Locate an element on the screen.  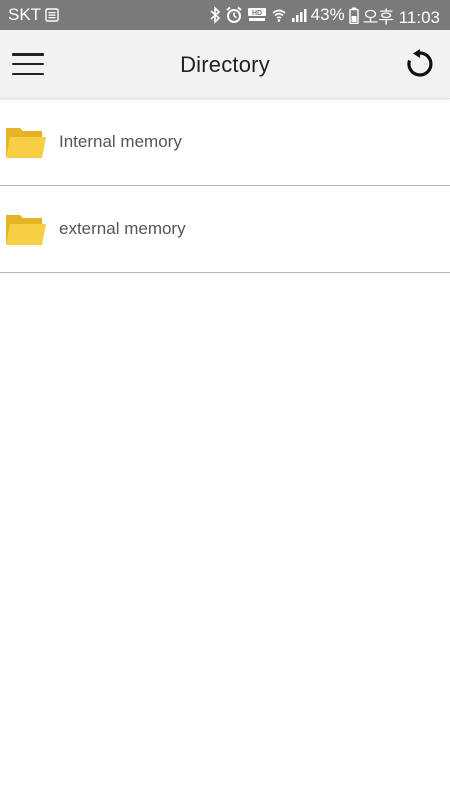
status-bar-left: SKT is located at coordinates (33, 15).